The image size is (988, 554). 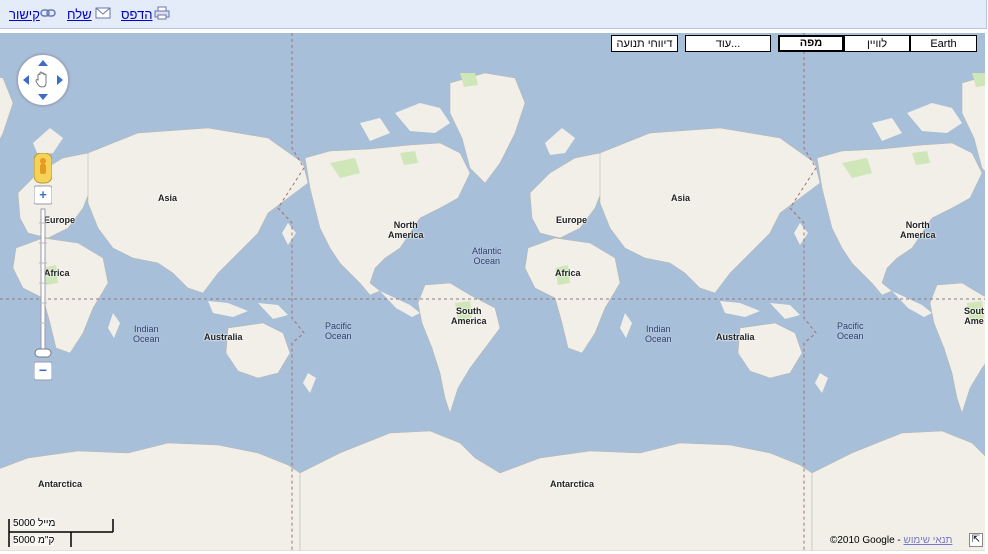 I want to click on map-type-satellite-button: לוויין, so click(x=877, y=43).